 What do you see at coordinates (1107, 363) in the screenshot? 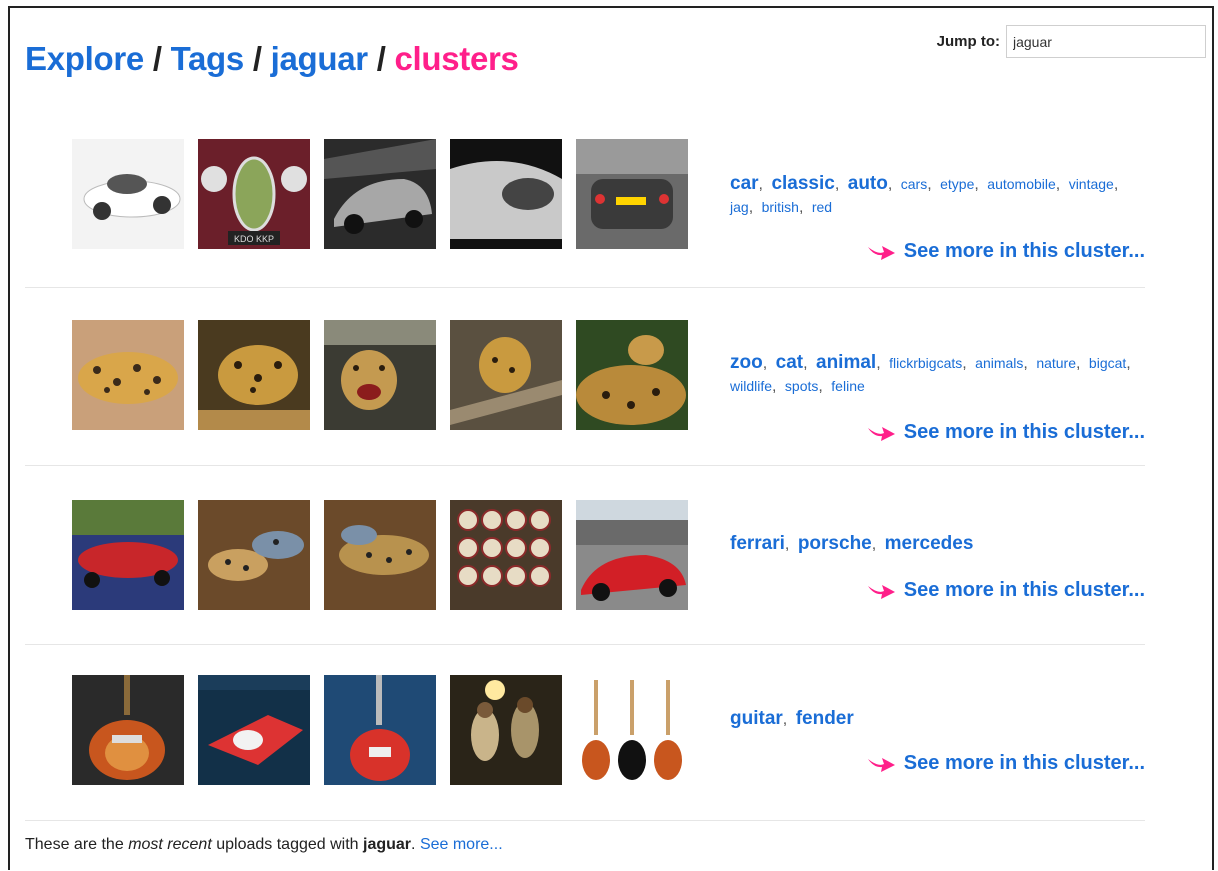
I see `tag-link: bigcat` at bounding box center [1107, 363].